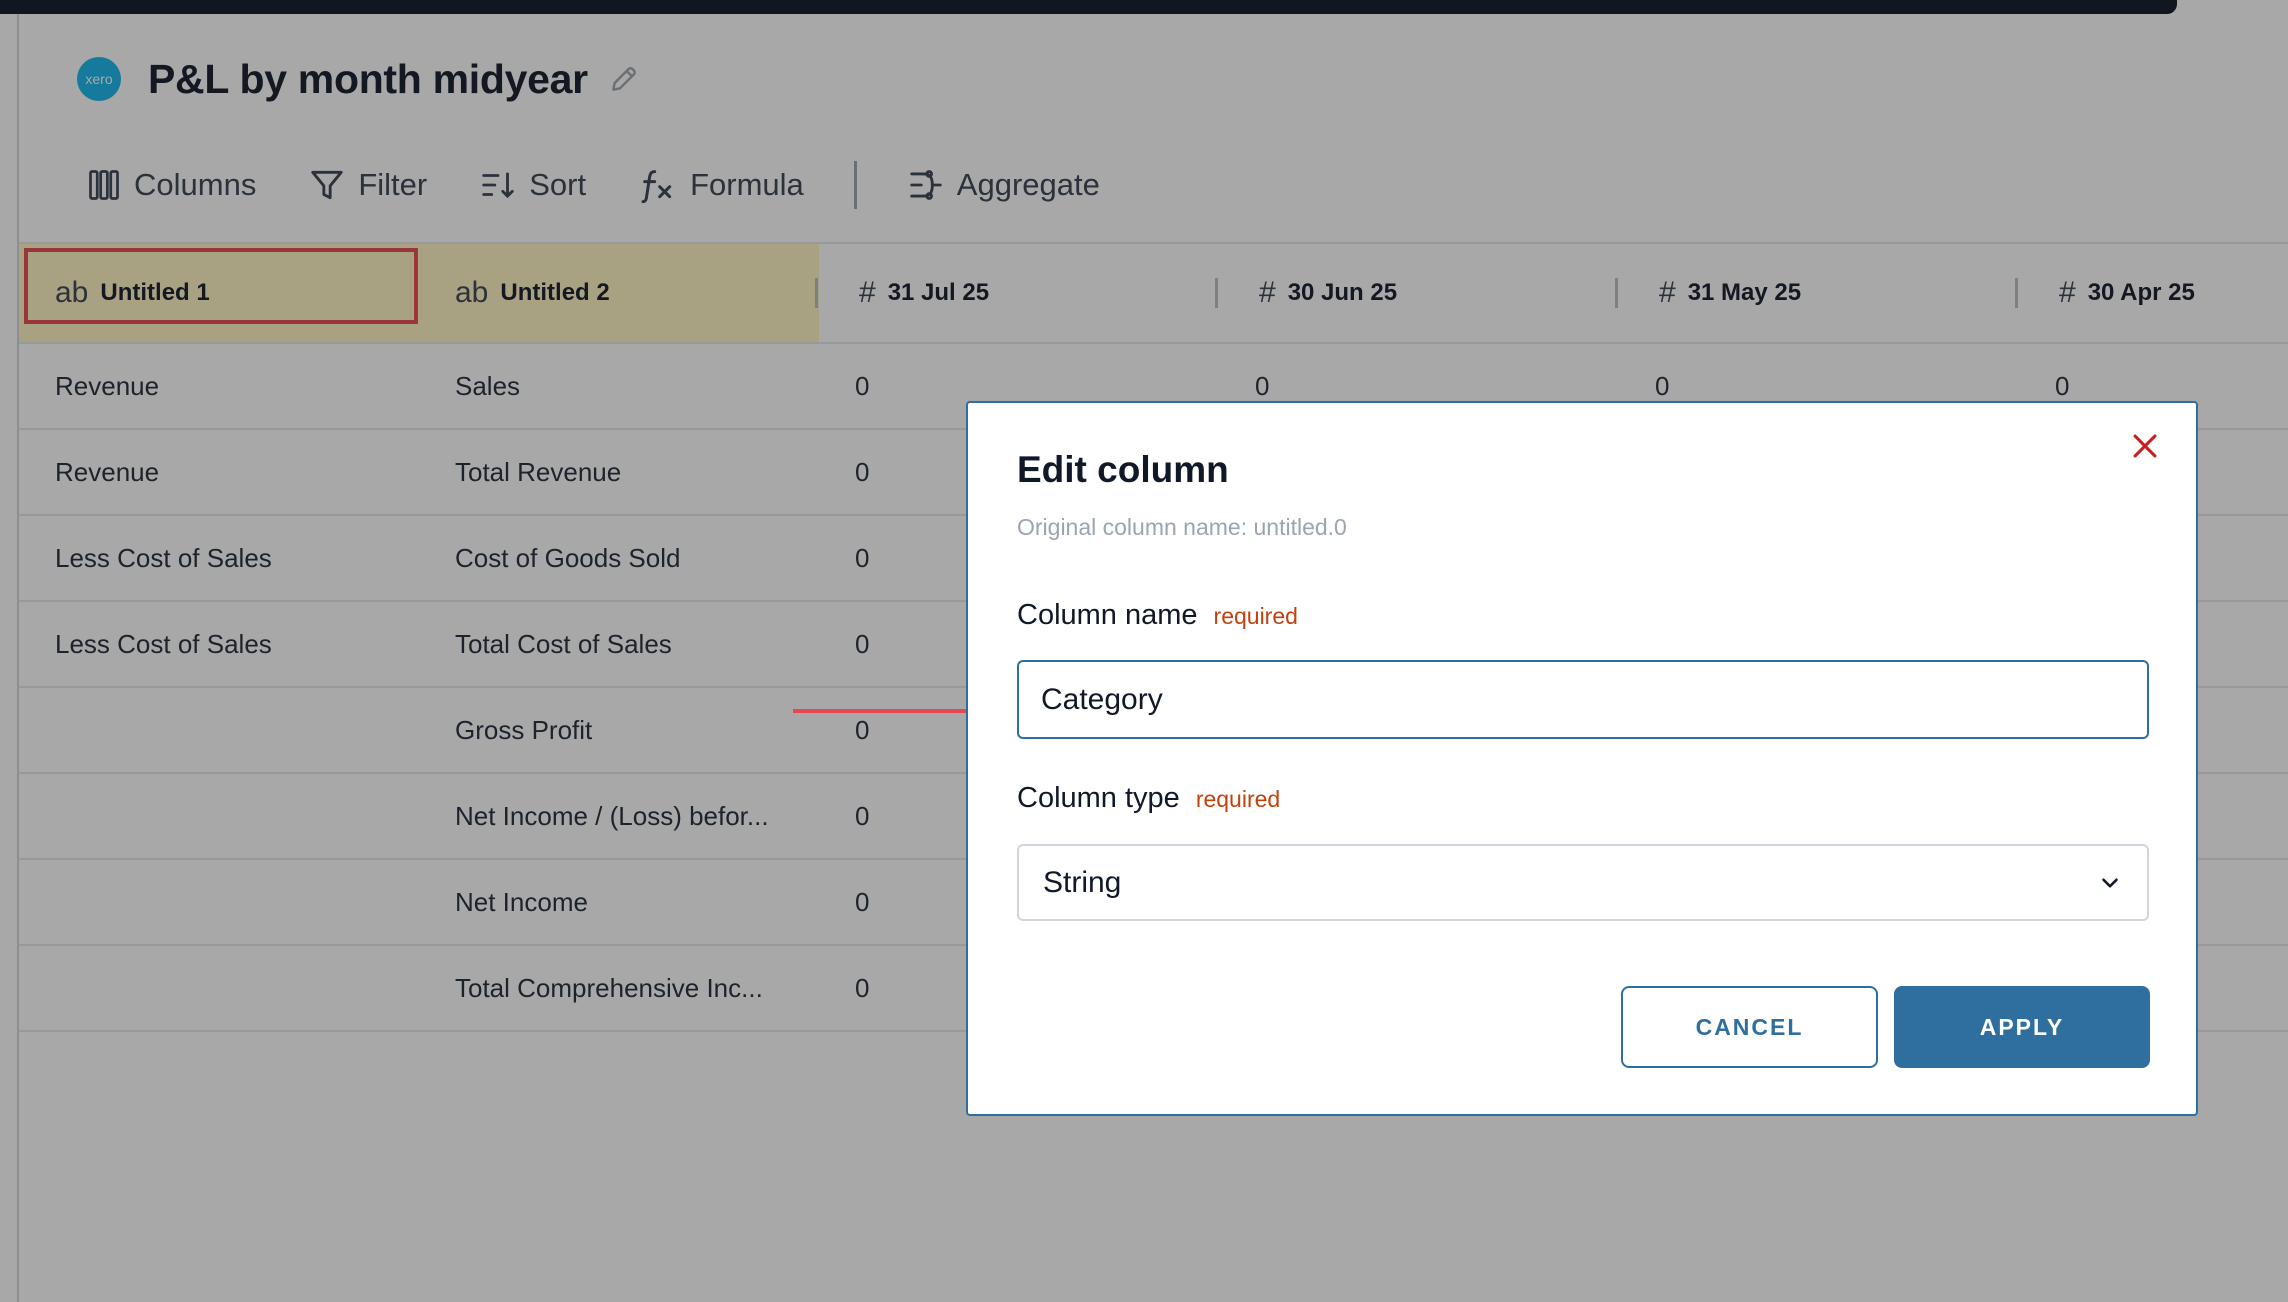 This screenshot has height=1302, width=2288. I want to click on column-name-label: Column name required, so click(1157, 615).